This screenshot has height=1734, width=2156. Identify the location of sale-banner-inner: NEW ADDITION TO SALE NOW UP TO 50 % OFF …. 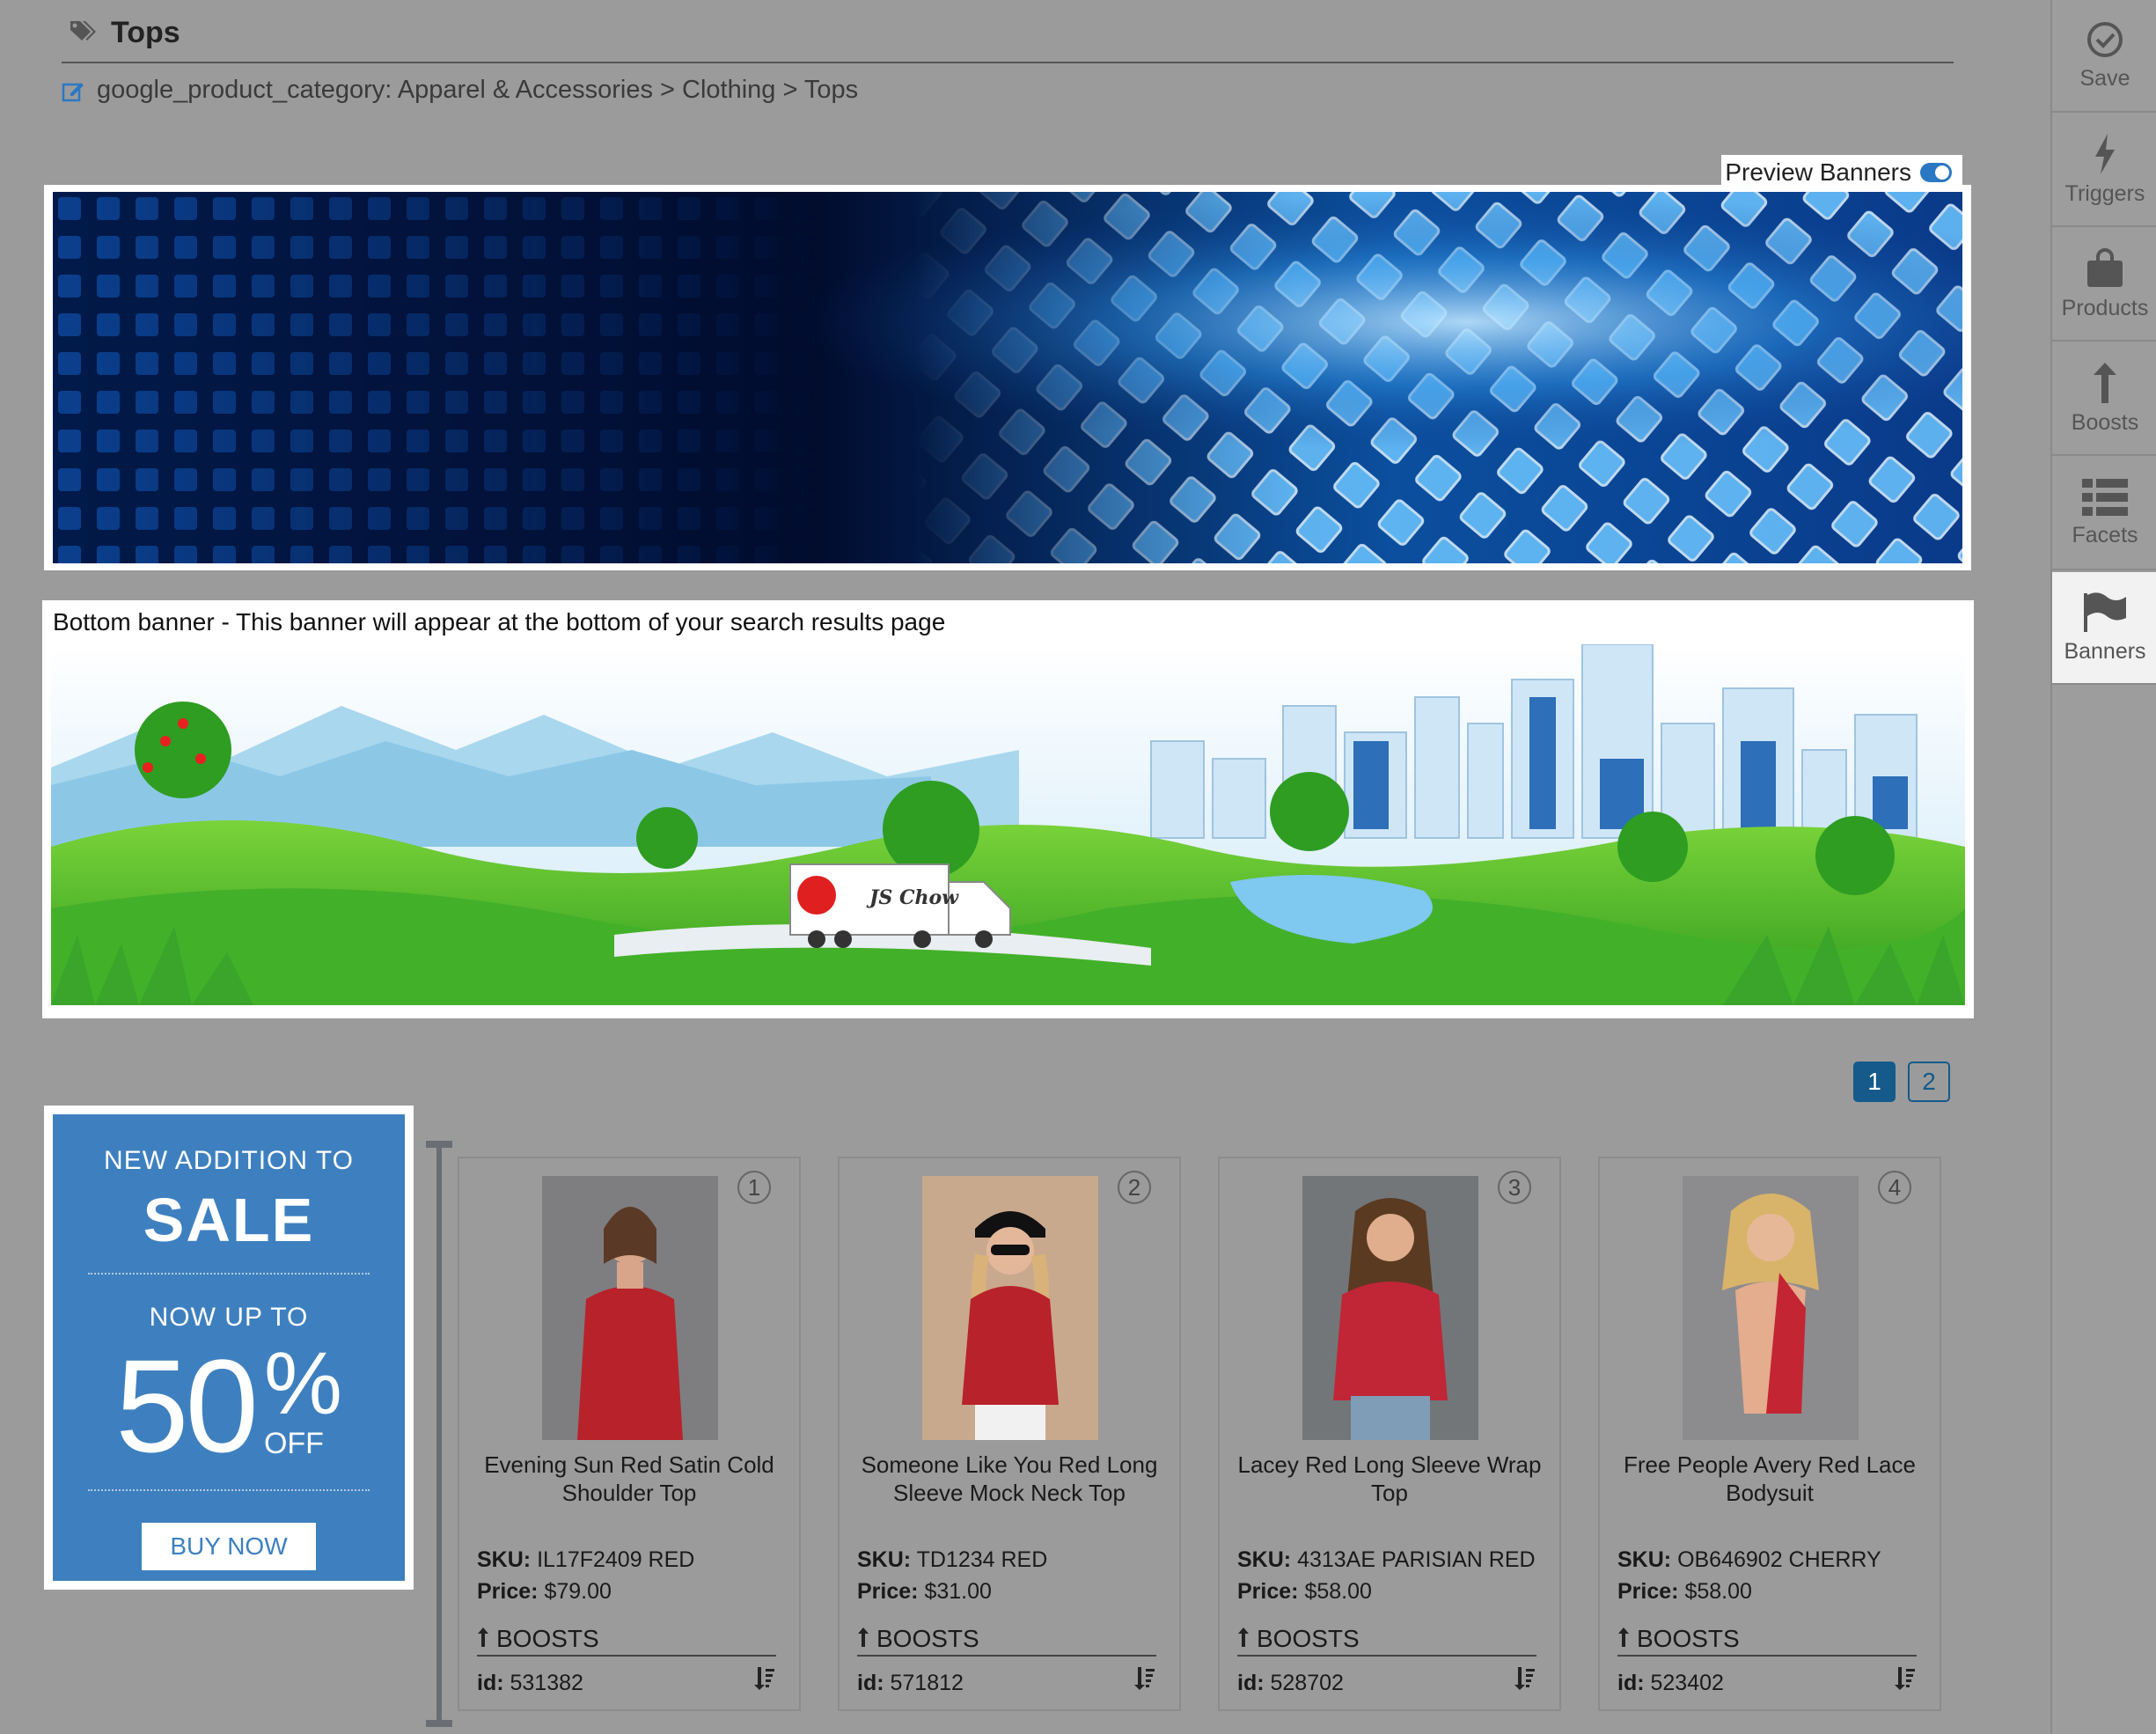
(229, 1347).